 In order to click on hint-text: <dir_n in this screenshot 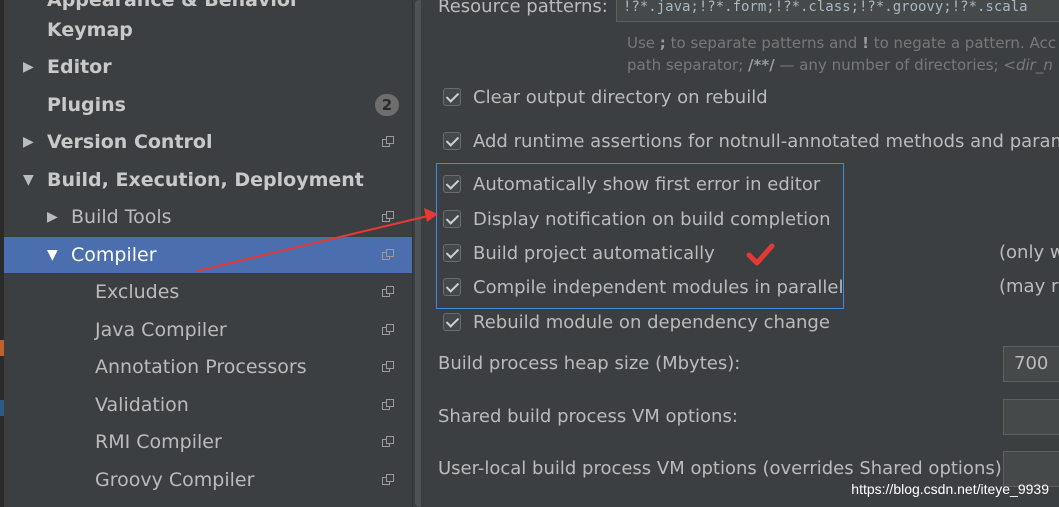, I will do `click(1028, 65)`.